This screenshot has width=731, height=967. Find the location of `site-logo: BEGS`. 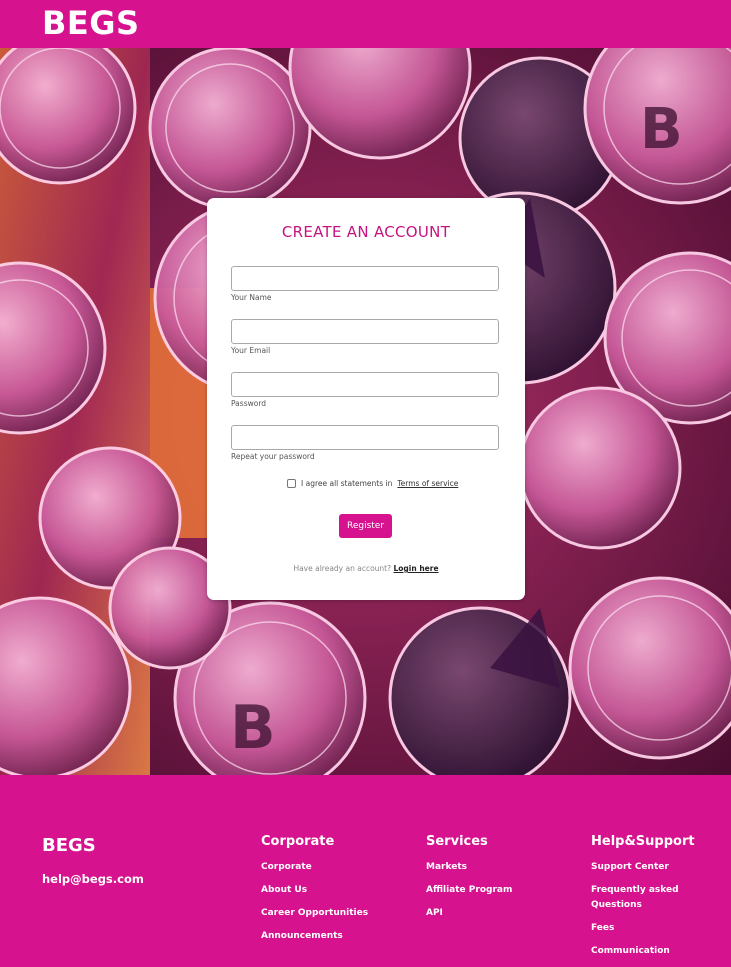

site-logo: BEGS is located at coordinates (91, 23).